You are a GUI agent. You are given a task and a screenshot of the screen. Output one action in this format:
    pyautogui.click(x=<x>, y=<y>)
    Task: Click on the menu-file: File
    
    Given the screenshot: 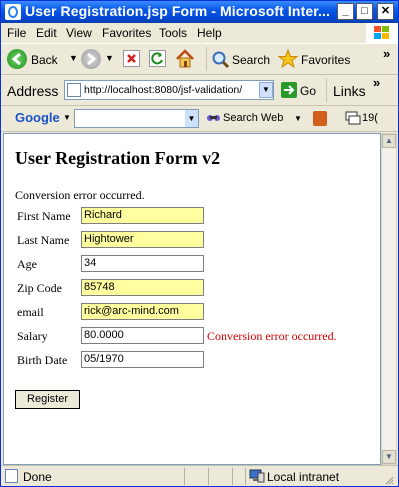 What is the action you would take?
    pyautogui.click(x=16, y=33)
    